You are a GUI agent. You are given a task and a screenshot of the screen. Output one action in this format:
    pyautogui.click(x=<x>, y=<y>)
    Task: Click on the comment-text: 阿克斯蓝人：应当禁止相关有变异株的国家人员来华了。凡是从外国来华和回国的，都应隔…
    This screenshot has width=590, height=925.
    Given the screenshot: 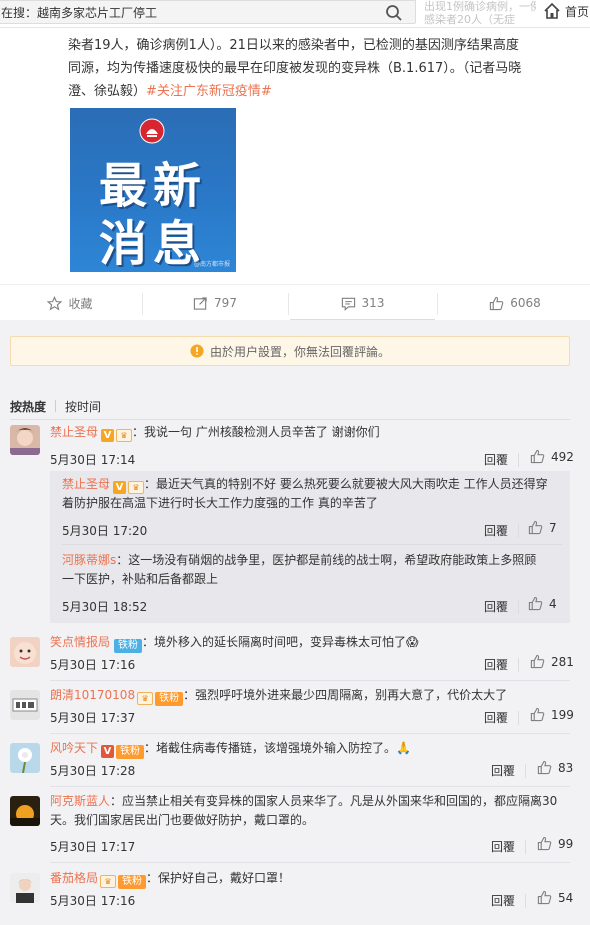 What is the action you would take?
    pyautogui.click(x=315, y=811)
    